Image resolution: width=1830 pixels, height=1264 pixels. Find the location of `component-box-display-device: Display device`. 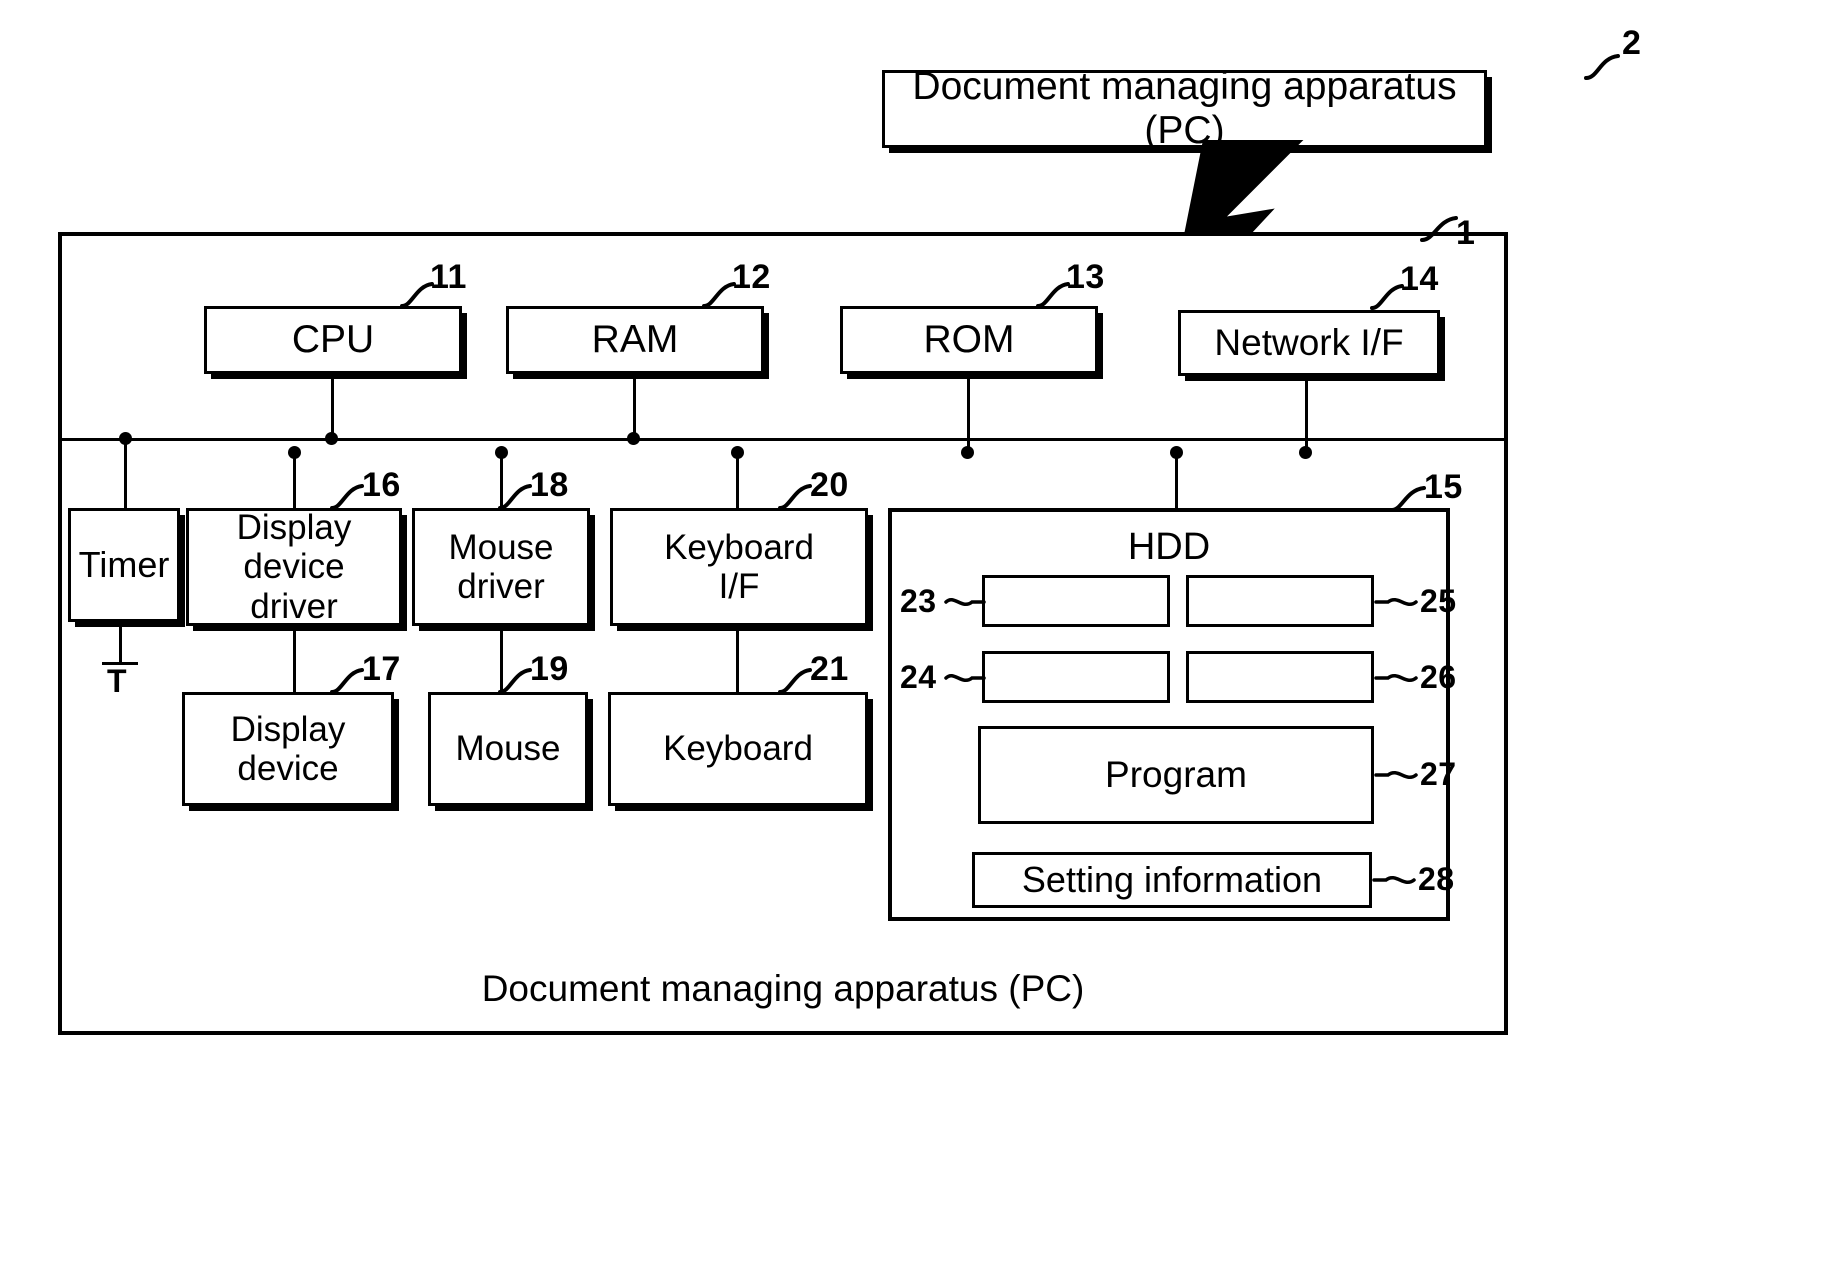

component-box-display-device: Display device is located at coordinates (288, 749).